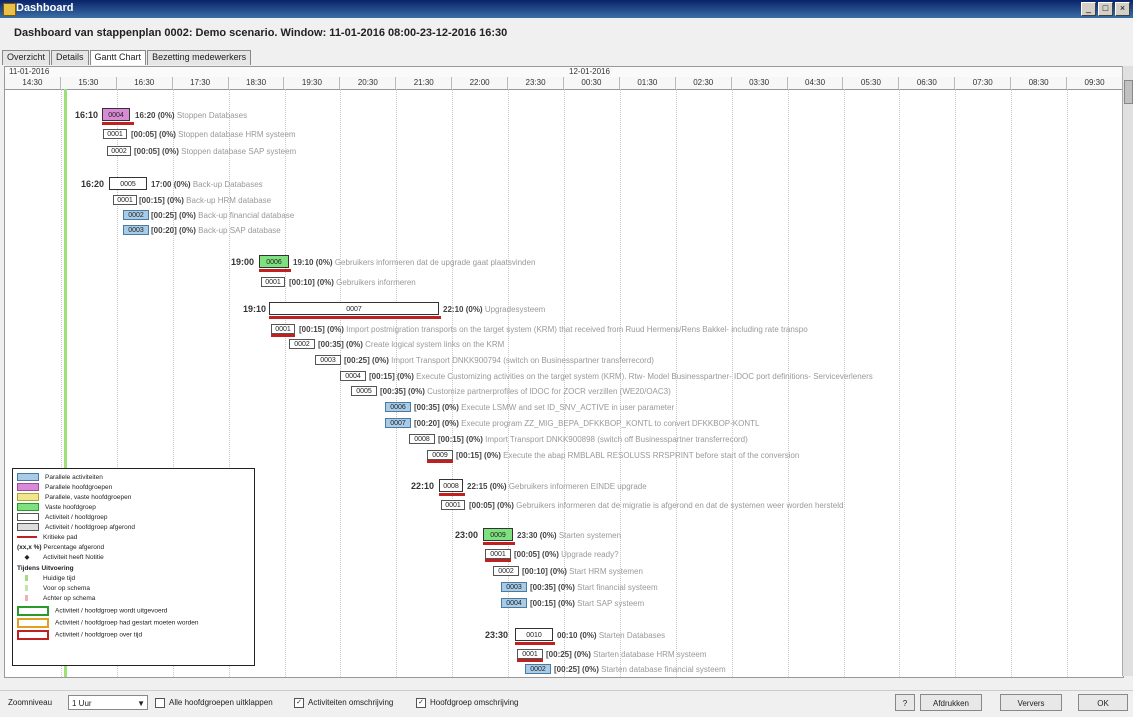  Describe the element at coordinates (588, 635) in the screenshot. I see `group-pct: (0%)` at that location.